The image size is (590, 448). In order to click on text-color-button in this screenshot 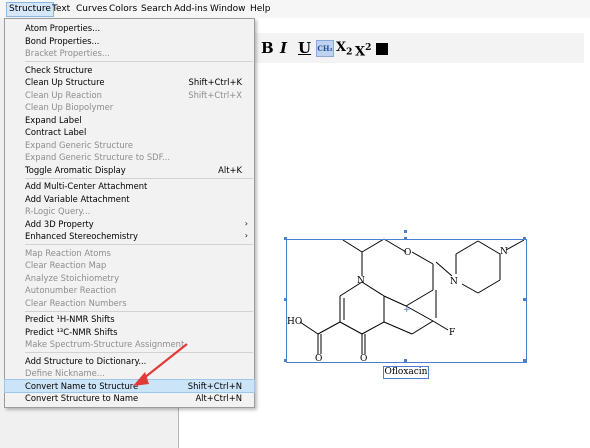, I will do `click(382, 49)`.